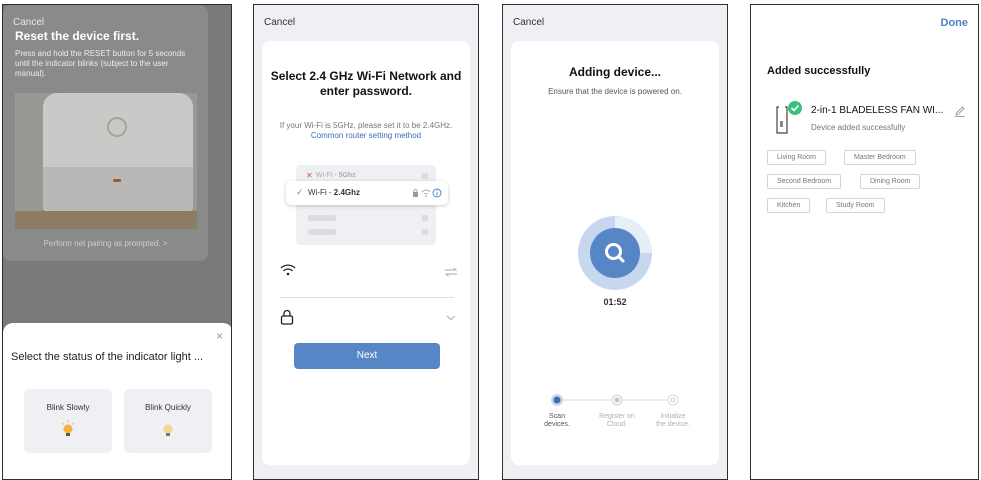 The height and width of the screenshot is (480, 981). What do you see at coordinates (789, 117) in the screenshot?
I see `fan-device-icon` at bounding box center [789, 117].